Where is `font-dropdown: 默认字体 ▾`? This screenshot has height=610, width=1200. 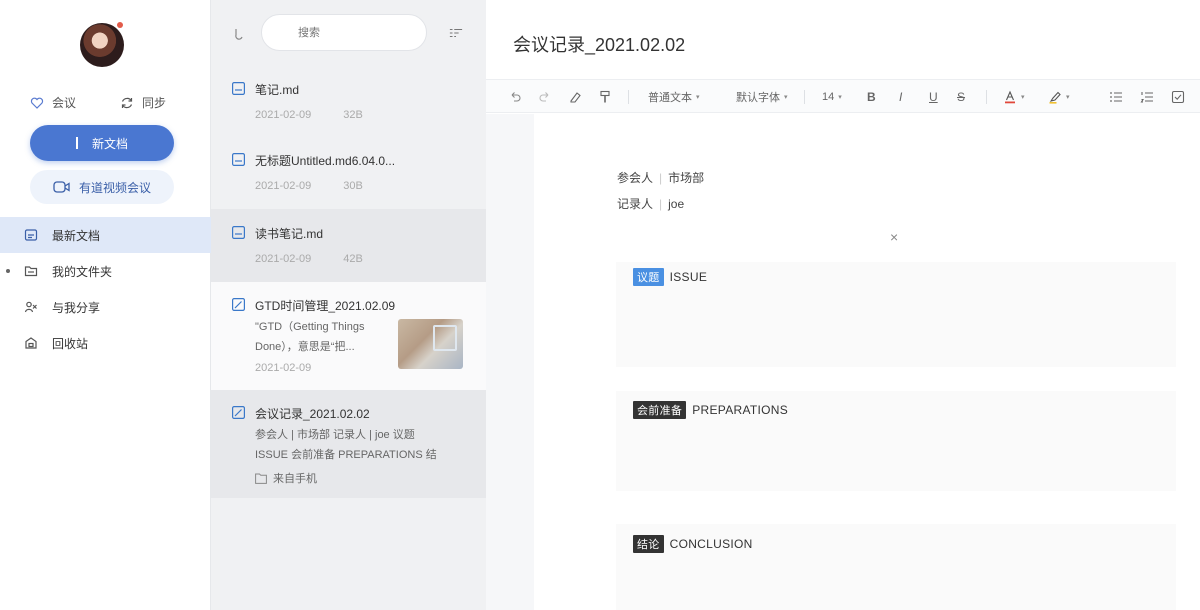
font-dropdown: 默认字体 ▾ is located at coordinates (762, 97).